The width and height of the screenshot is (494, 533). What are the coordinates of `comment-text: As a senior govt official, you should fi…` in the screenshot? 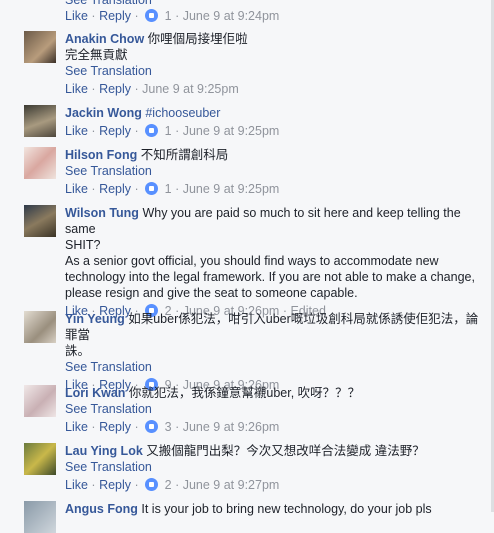 It's located at (252, 261).